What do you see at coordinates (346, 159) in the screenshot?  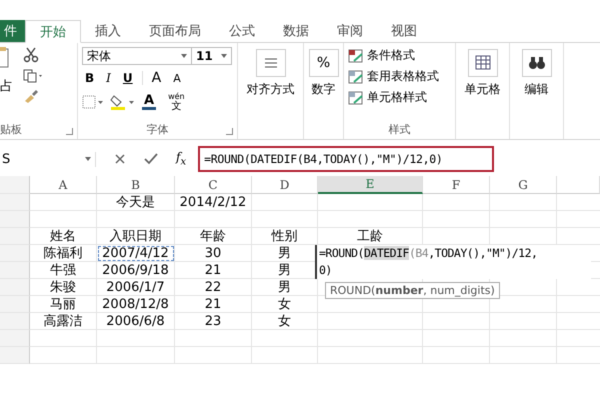 I see `formula-input: =ROUND(DATEDIF(B4,TODAY(),"M")/12,0)` at bounding box center [346, 159].